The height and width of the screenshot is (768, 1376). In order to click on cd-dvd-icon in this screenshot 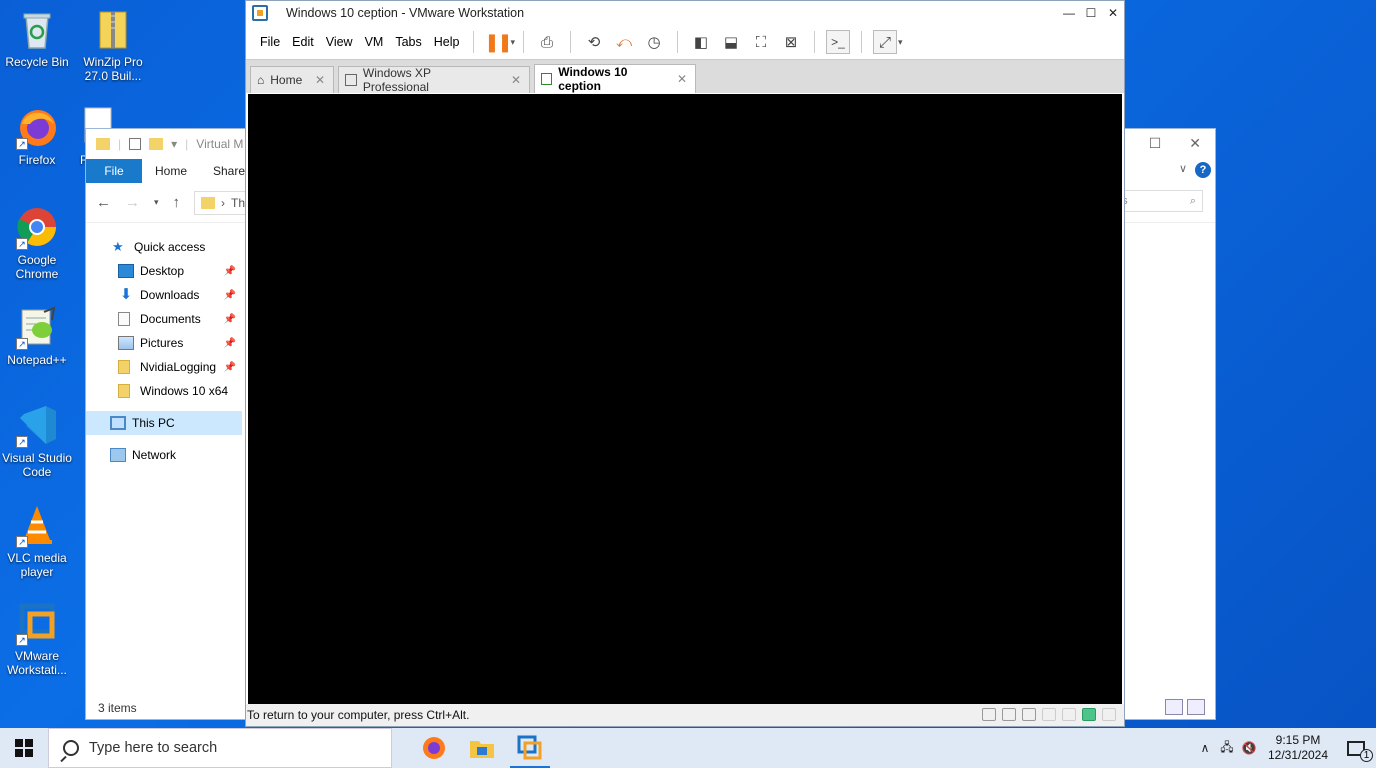, I will do `click(1009, 714)`.